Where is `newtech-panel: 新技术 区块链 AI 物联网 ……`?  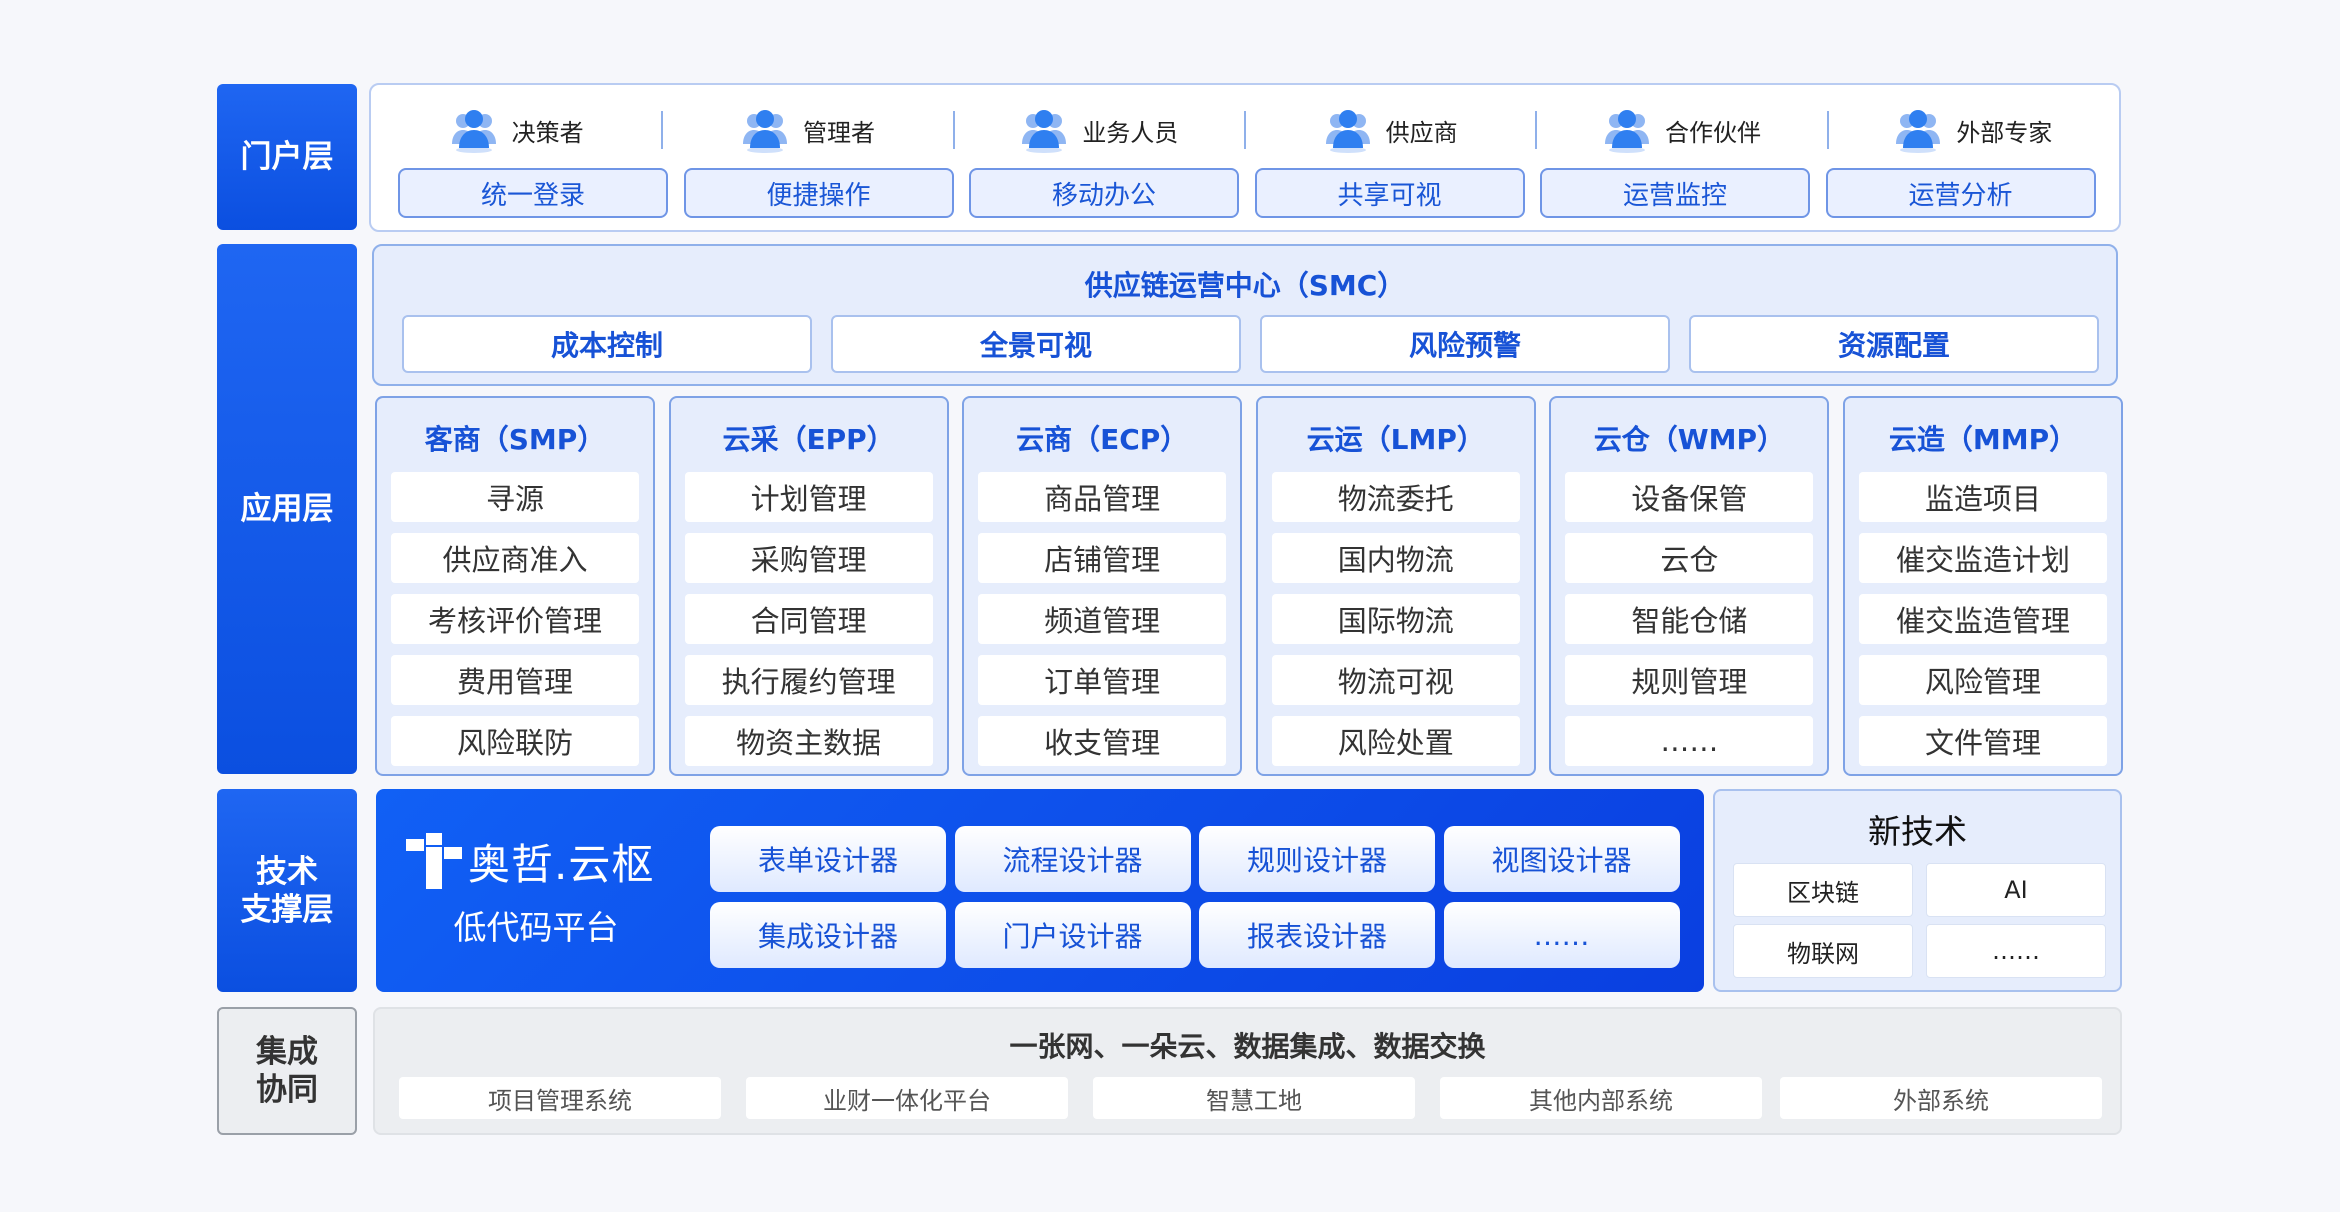 newtech-panel: 新技术 区块链 AI 物联网 …… is located at coordinates (1917, 890).